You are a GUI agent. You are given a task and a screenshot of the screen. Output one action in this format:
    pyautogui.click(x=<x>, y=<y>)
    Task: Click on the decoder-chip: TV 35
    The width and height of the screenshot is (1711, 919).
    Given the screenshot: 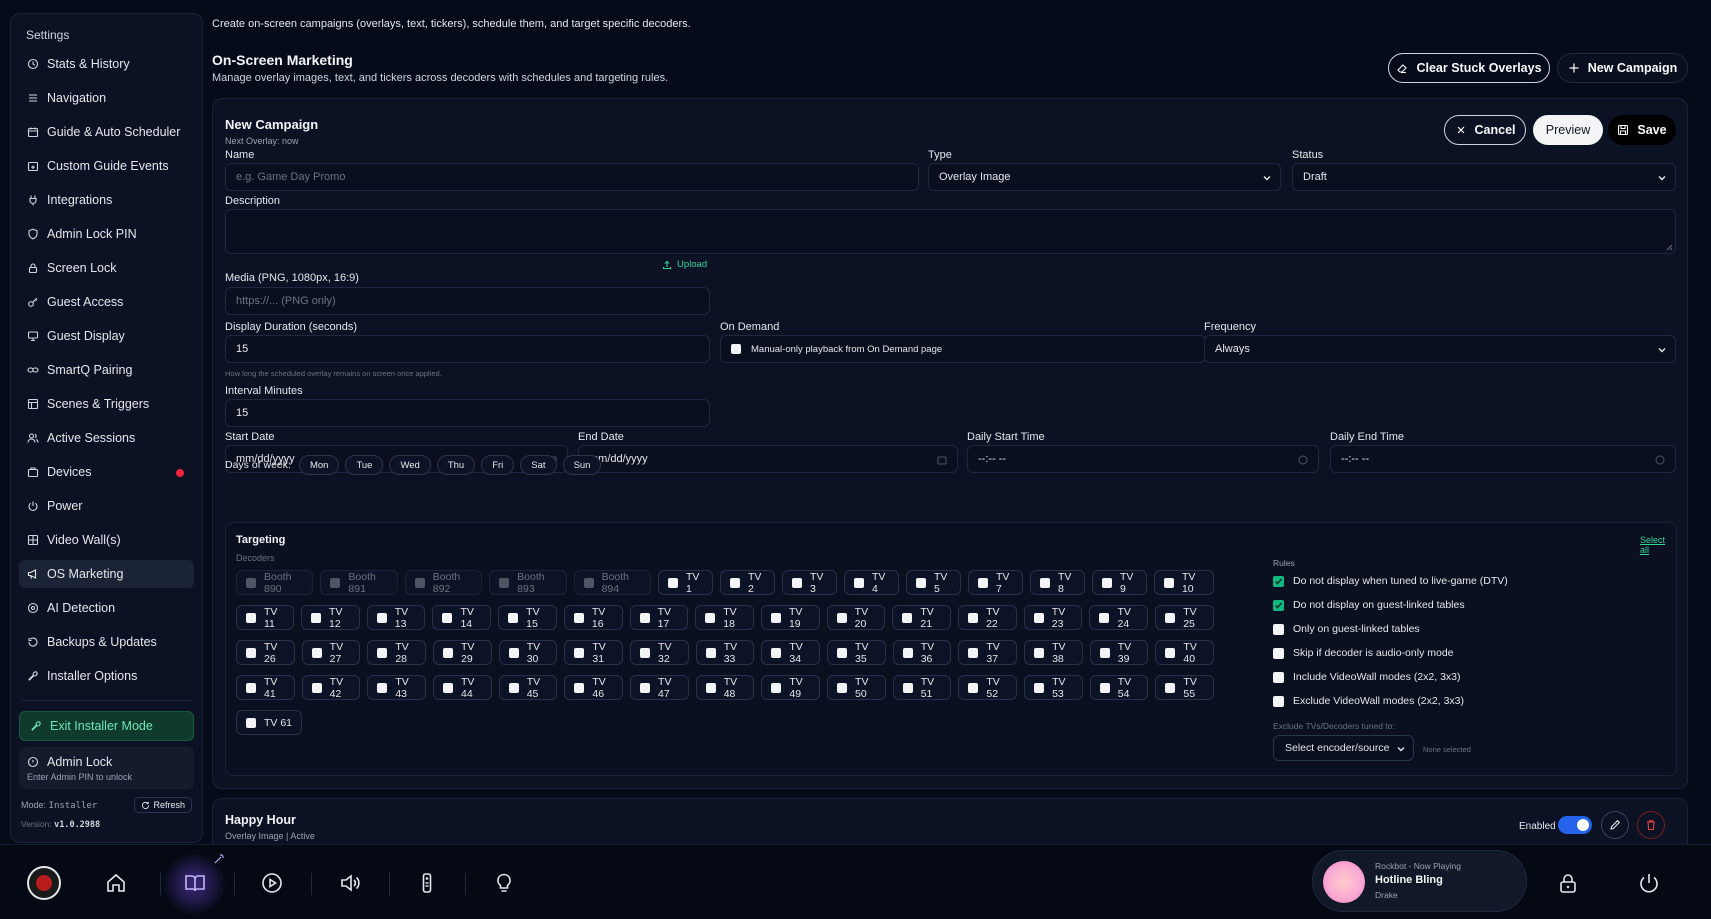 What is the action you would take?
    pyautogui.click(x=856, y=652)
    